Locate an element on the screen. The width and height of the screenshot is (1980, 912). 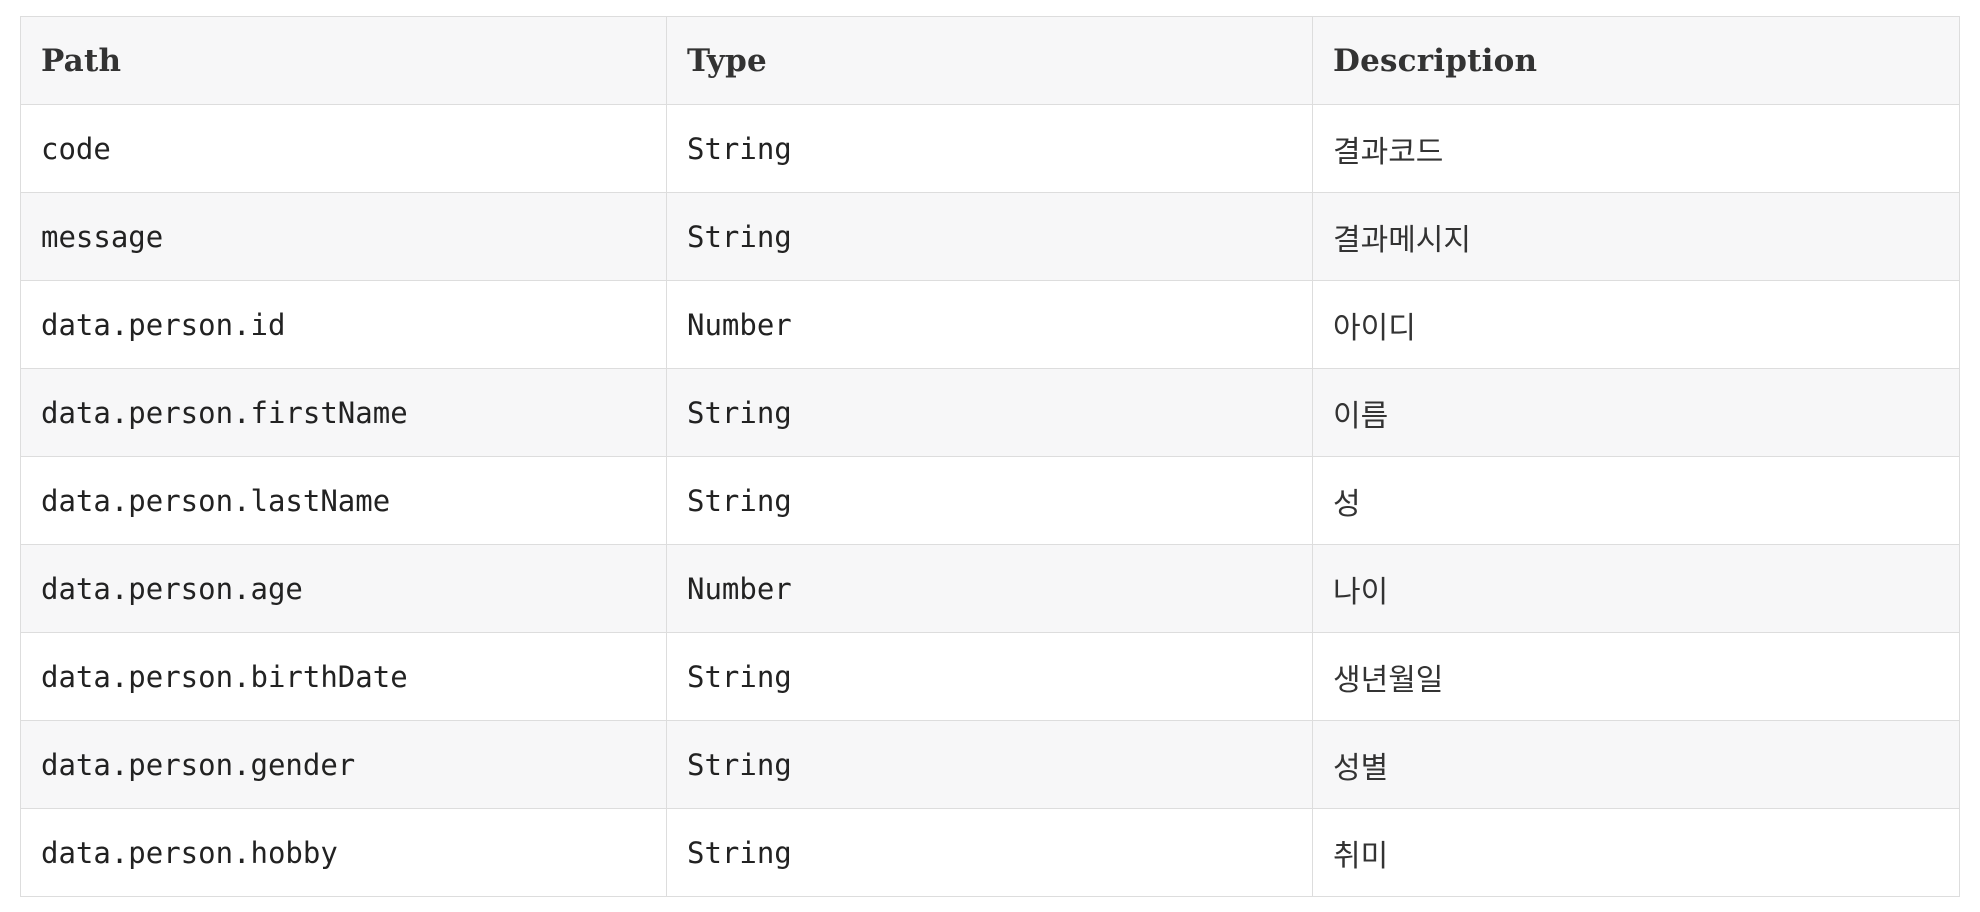
table-row: data.person.birthDate String 생년월일 is located at coordinates (990, 676).